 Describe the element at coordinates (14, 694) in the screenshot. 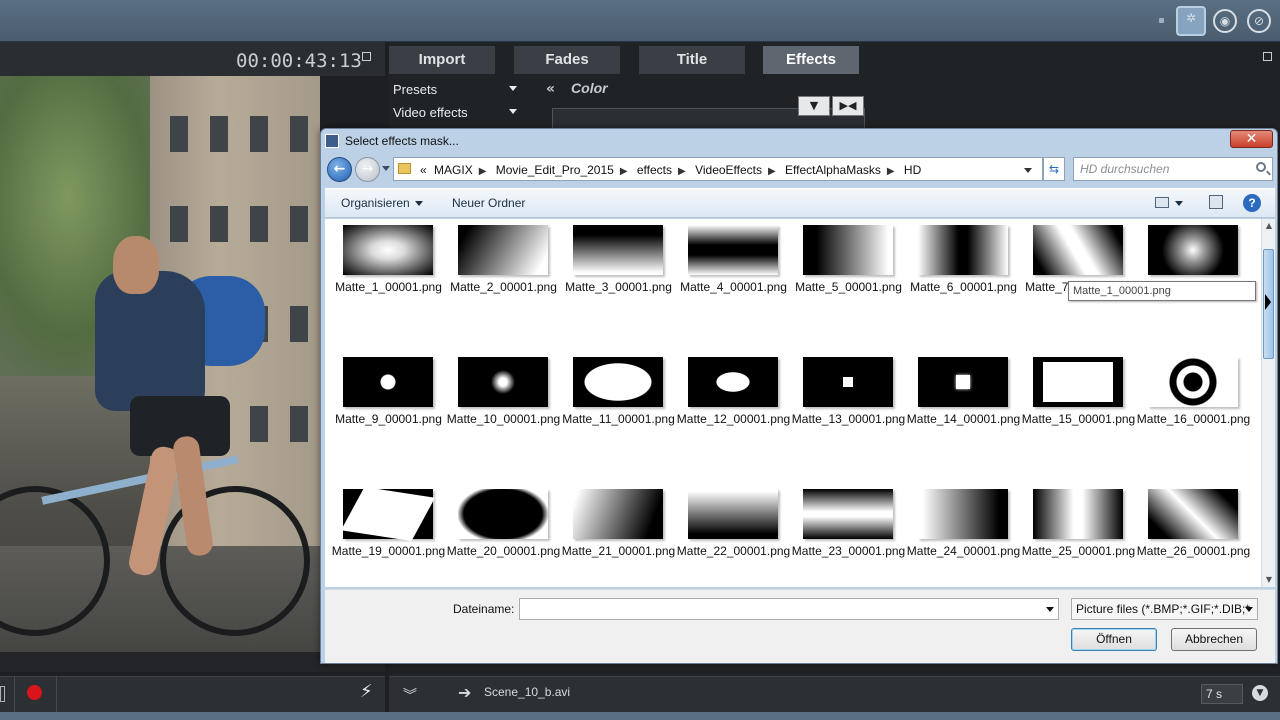

I see `divider` at that location.